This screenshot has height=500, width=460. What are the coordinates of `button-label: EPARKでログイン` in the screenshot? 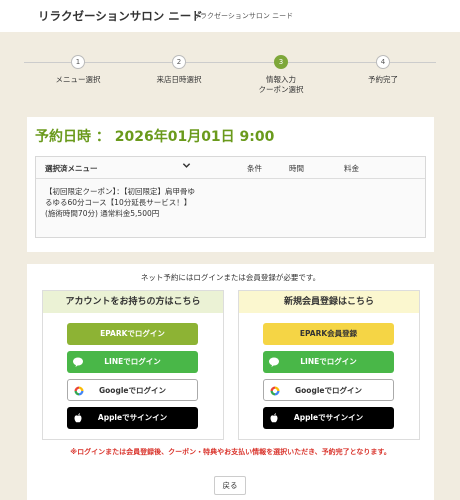 It's located at (132, 333).